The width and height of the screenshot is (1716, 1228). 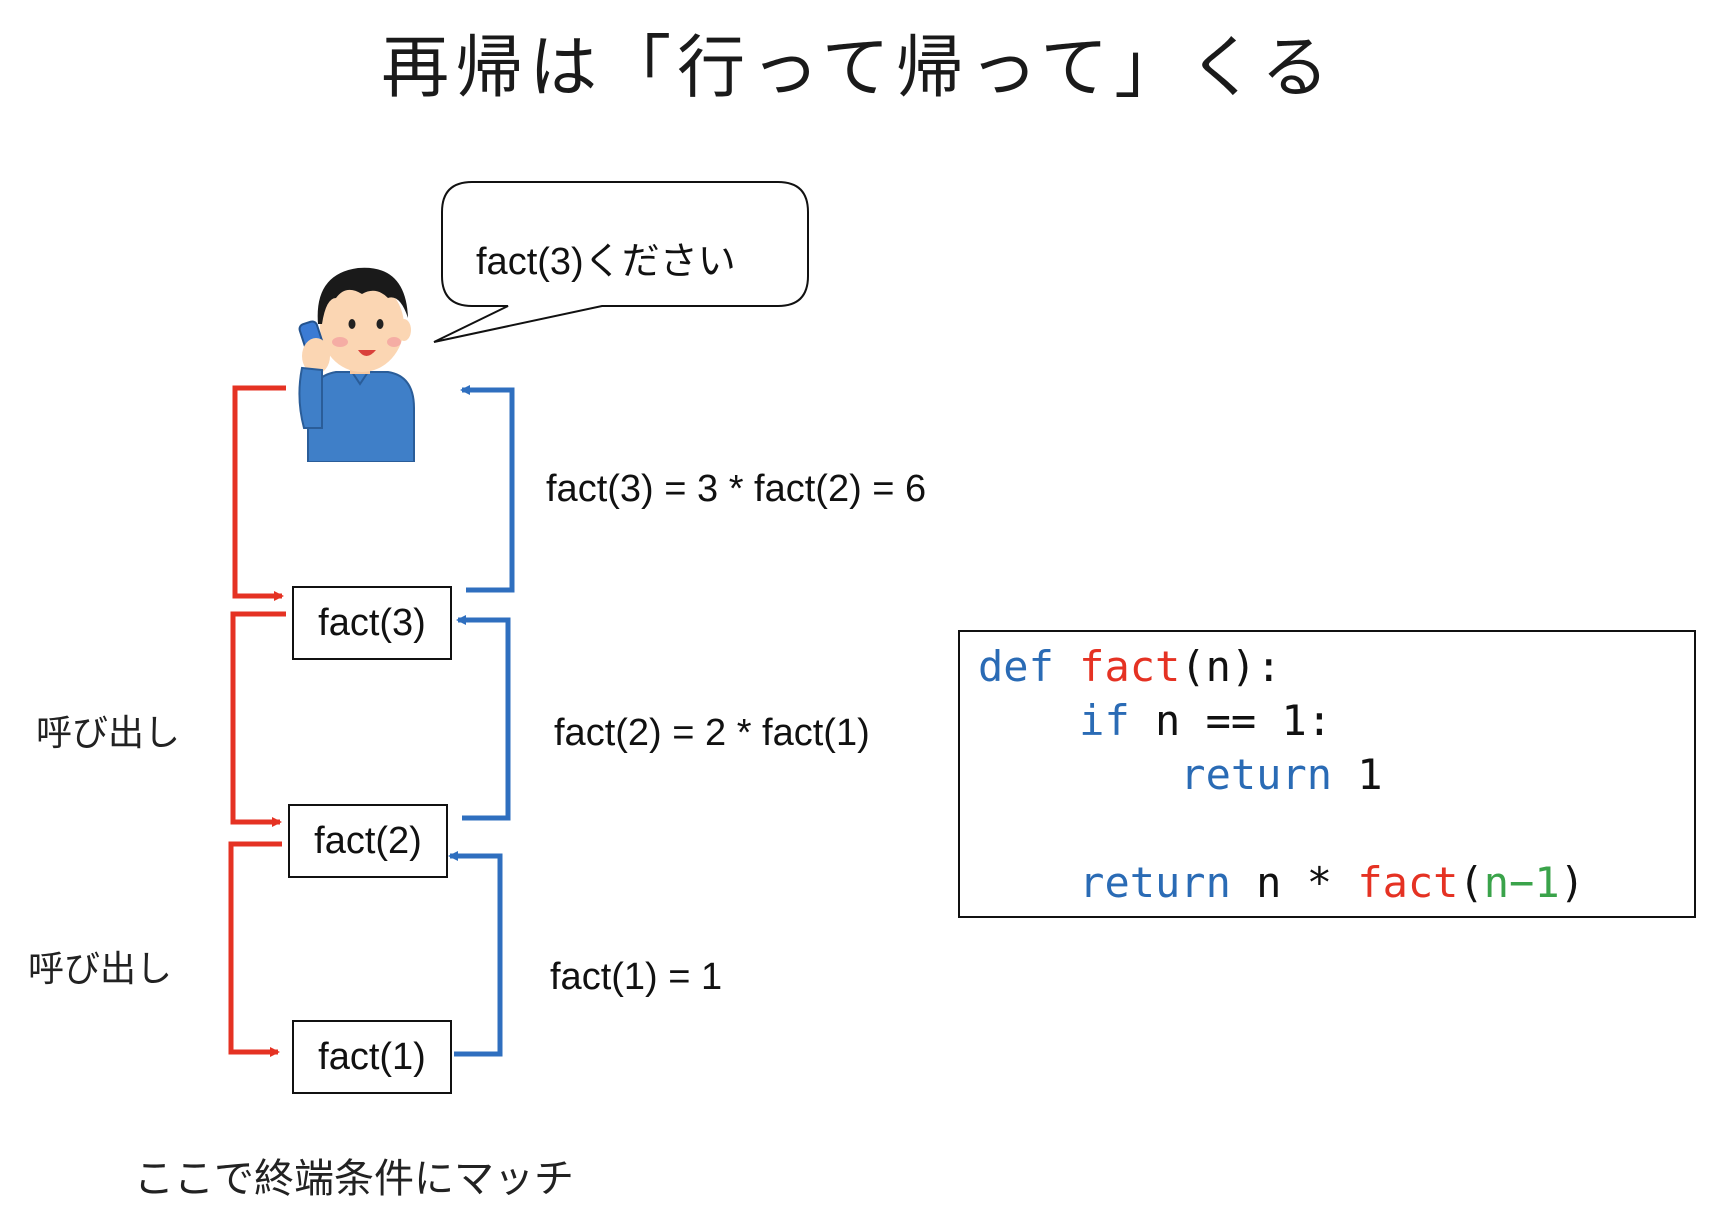 I want to click on person-on-phone-icon, so click(x=356, y=364).